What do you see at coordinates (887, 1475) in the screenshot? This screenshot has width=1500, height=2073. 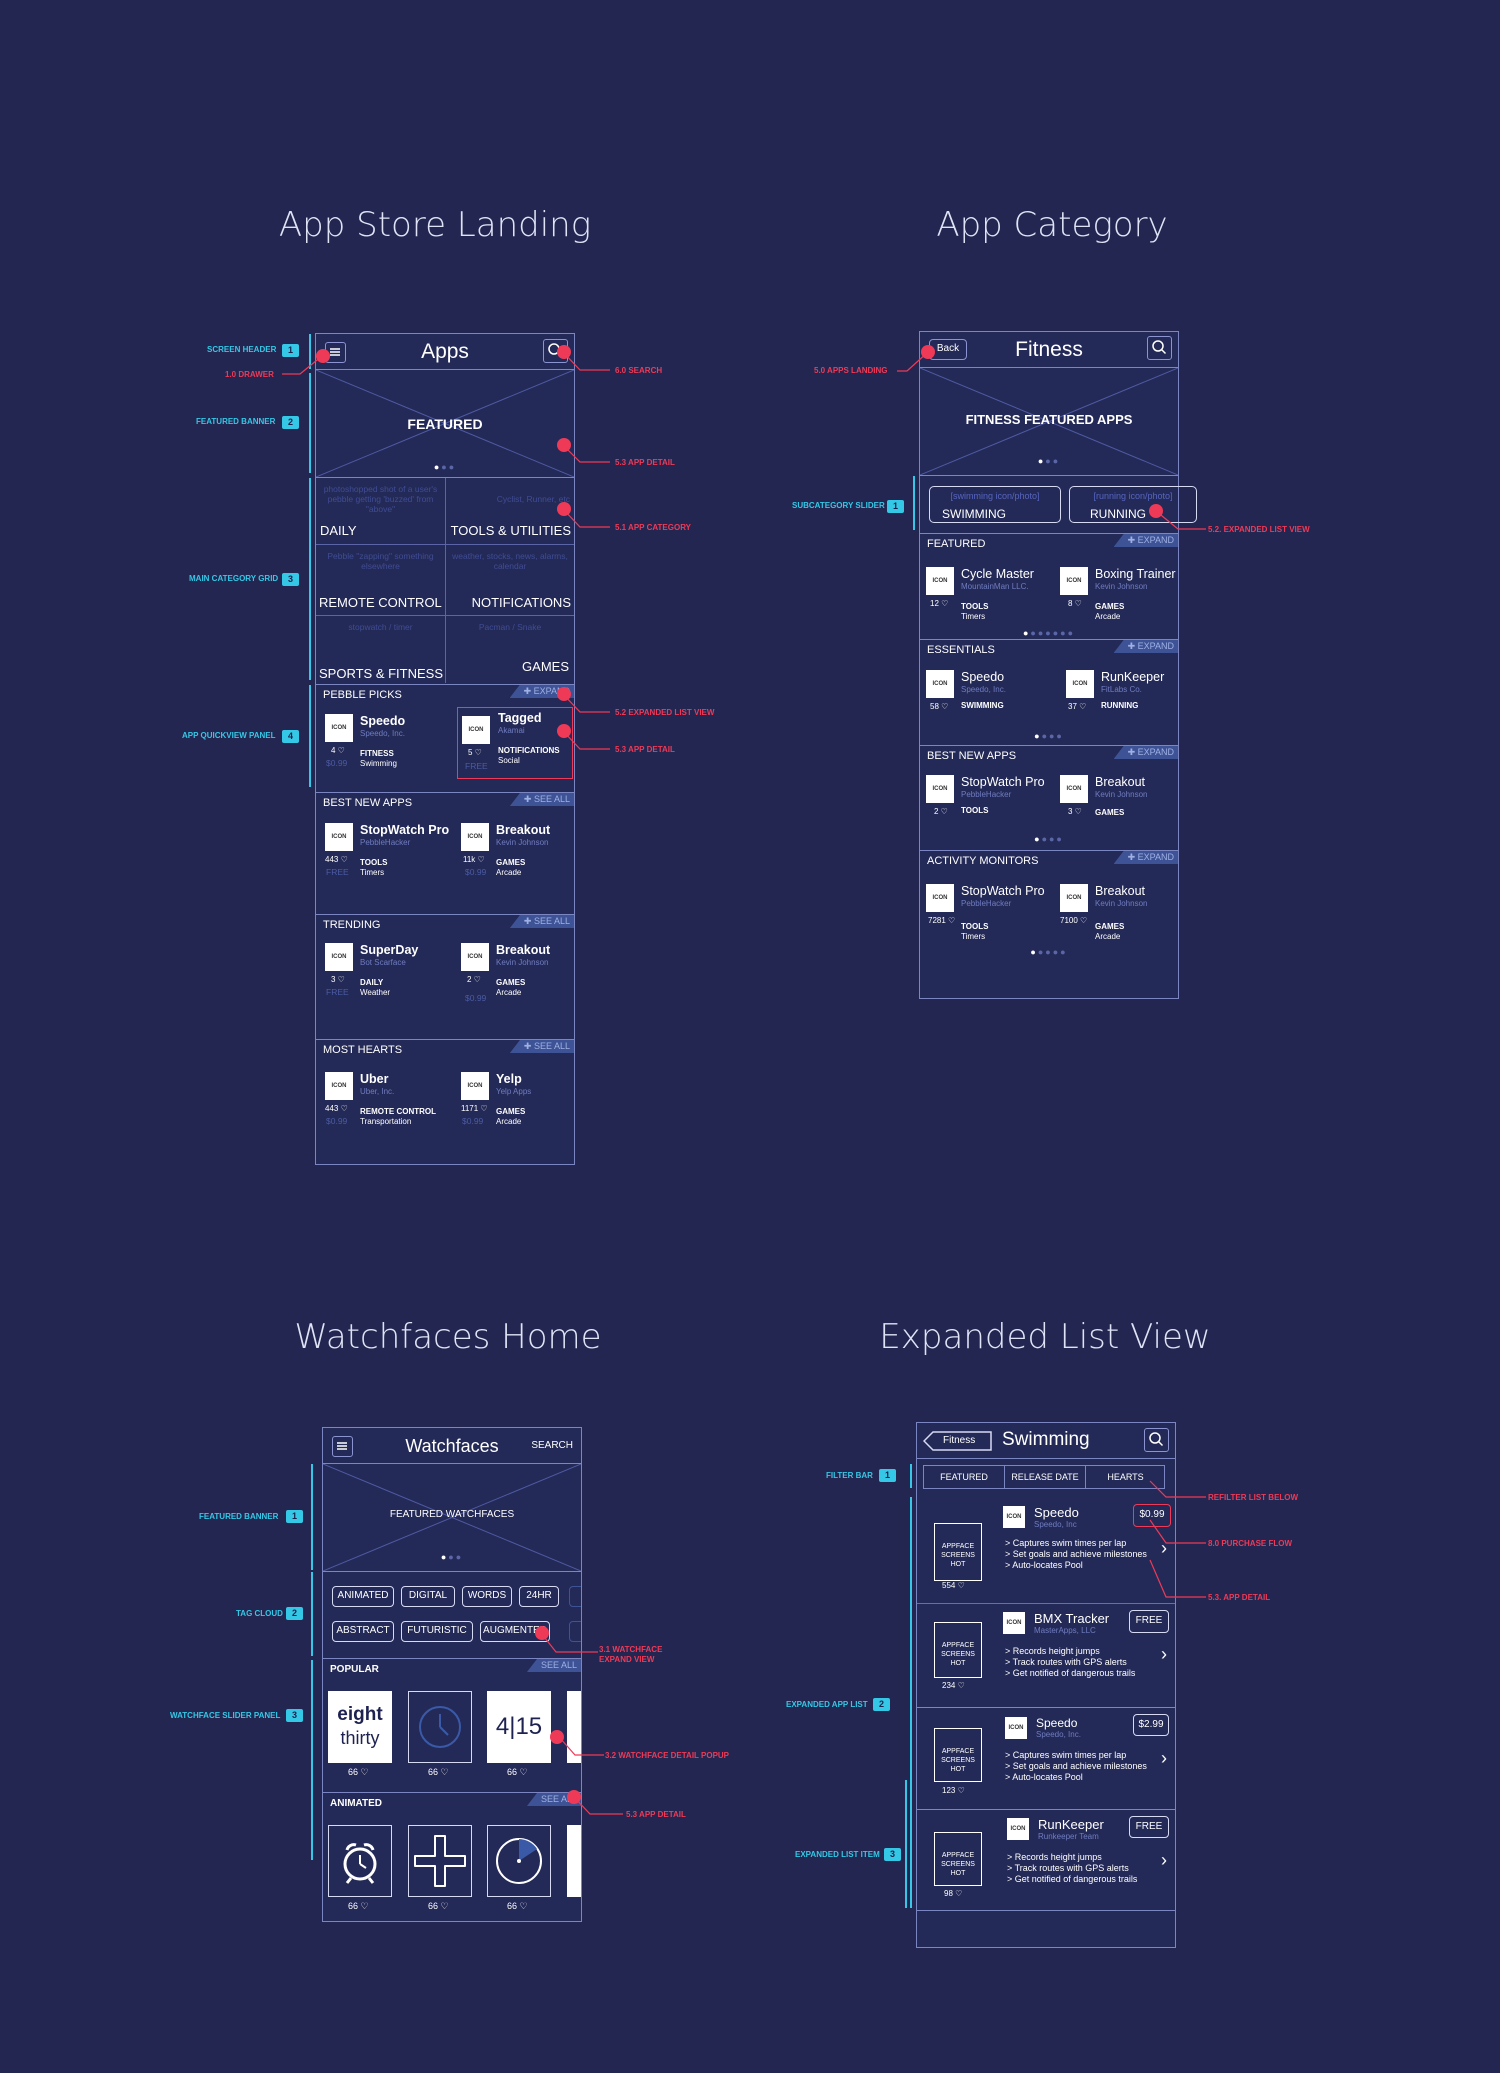 I see `annotation-badge: 1` at bounding box center [887, 1475].